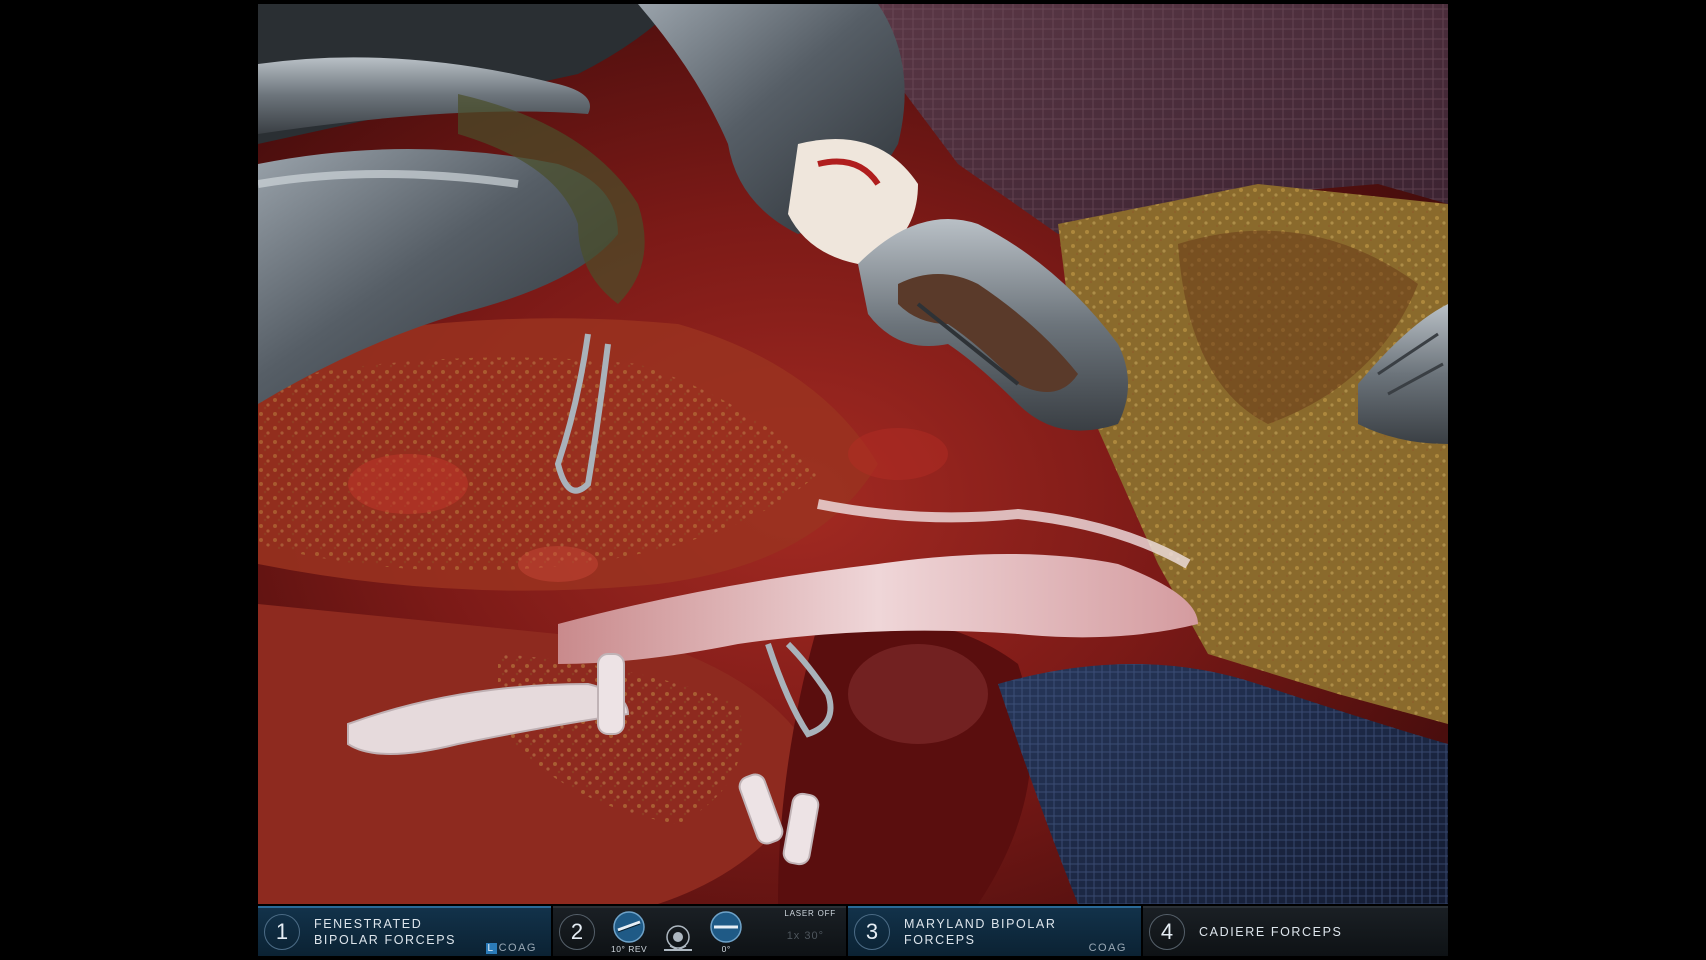  What do you see at coordinates (577, 932) in the screenshot?
I see `arm-number-badge: 2` at bounding box center [577, 932].